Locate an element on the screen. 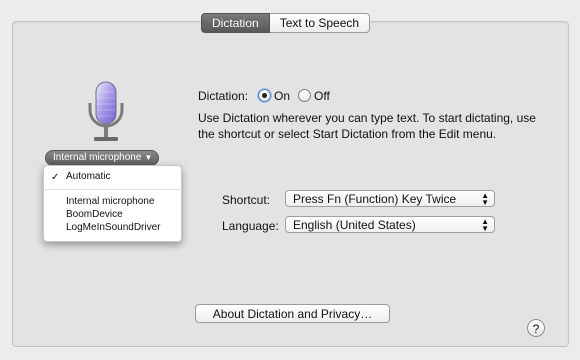 The image size is (580, 360). dictation-off-label: Off is located at coordinates (322, 96).